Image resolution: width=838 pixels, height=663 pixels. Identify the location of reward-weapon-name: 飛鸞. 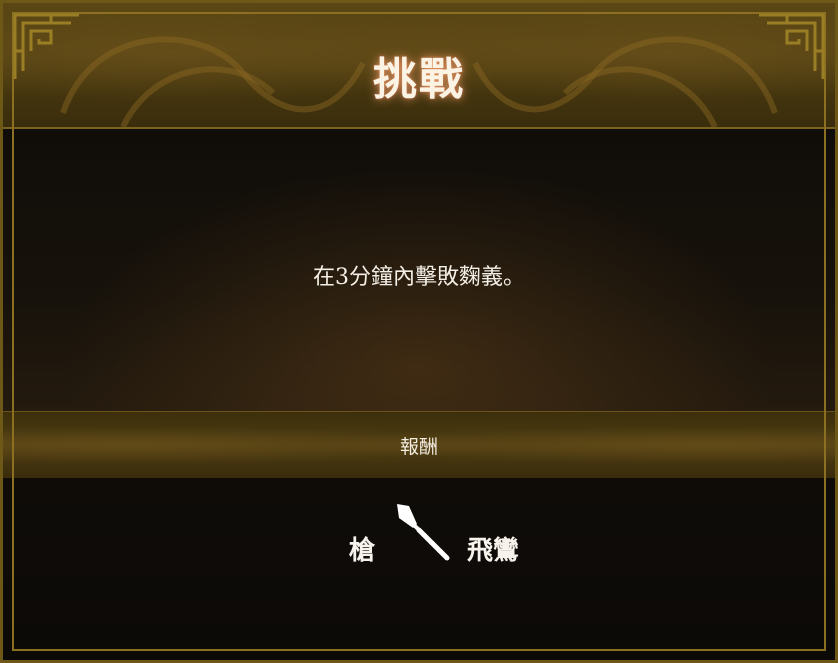
(493, 551).